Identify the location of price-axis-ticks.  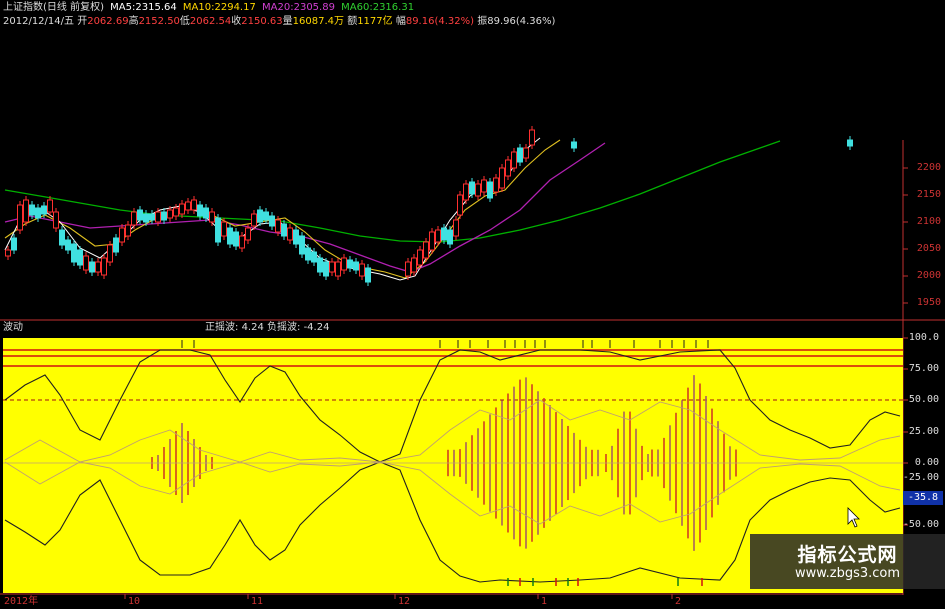
(905, 235).